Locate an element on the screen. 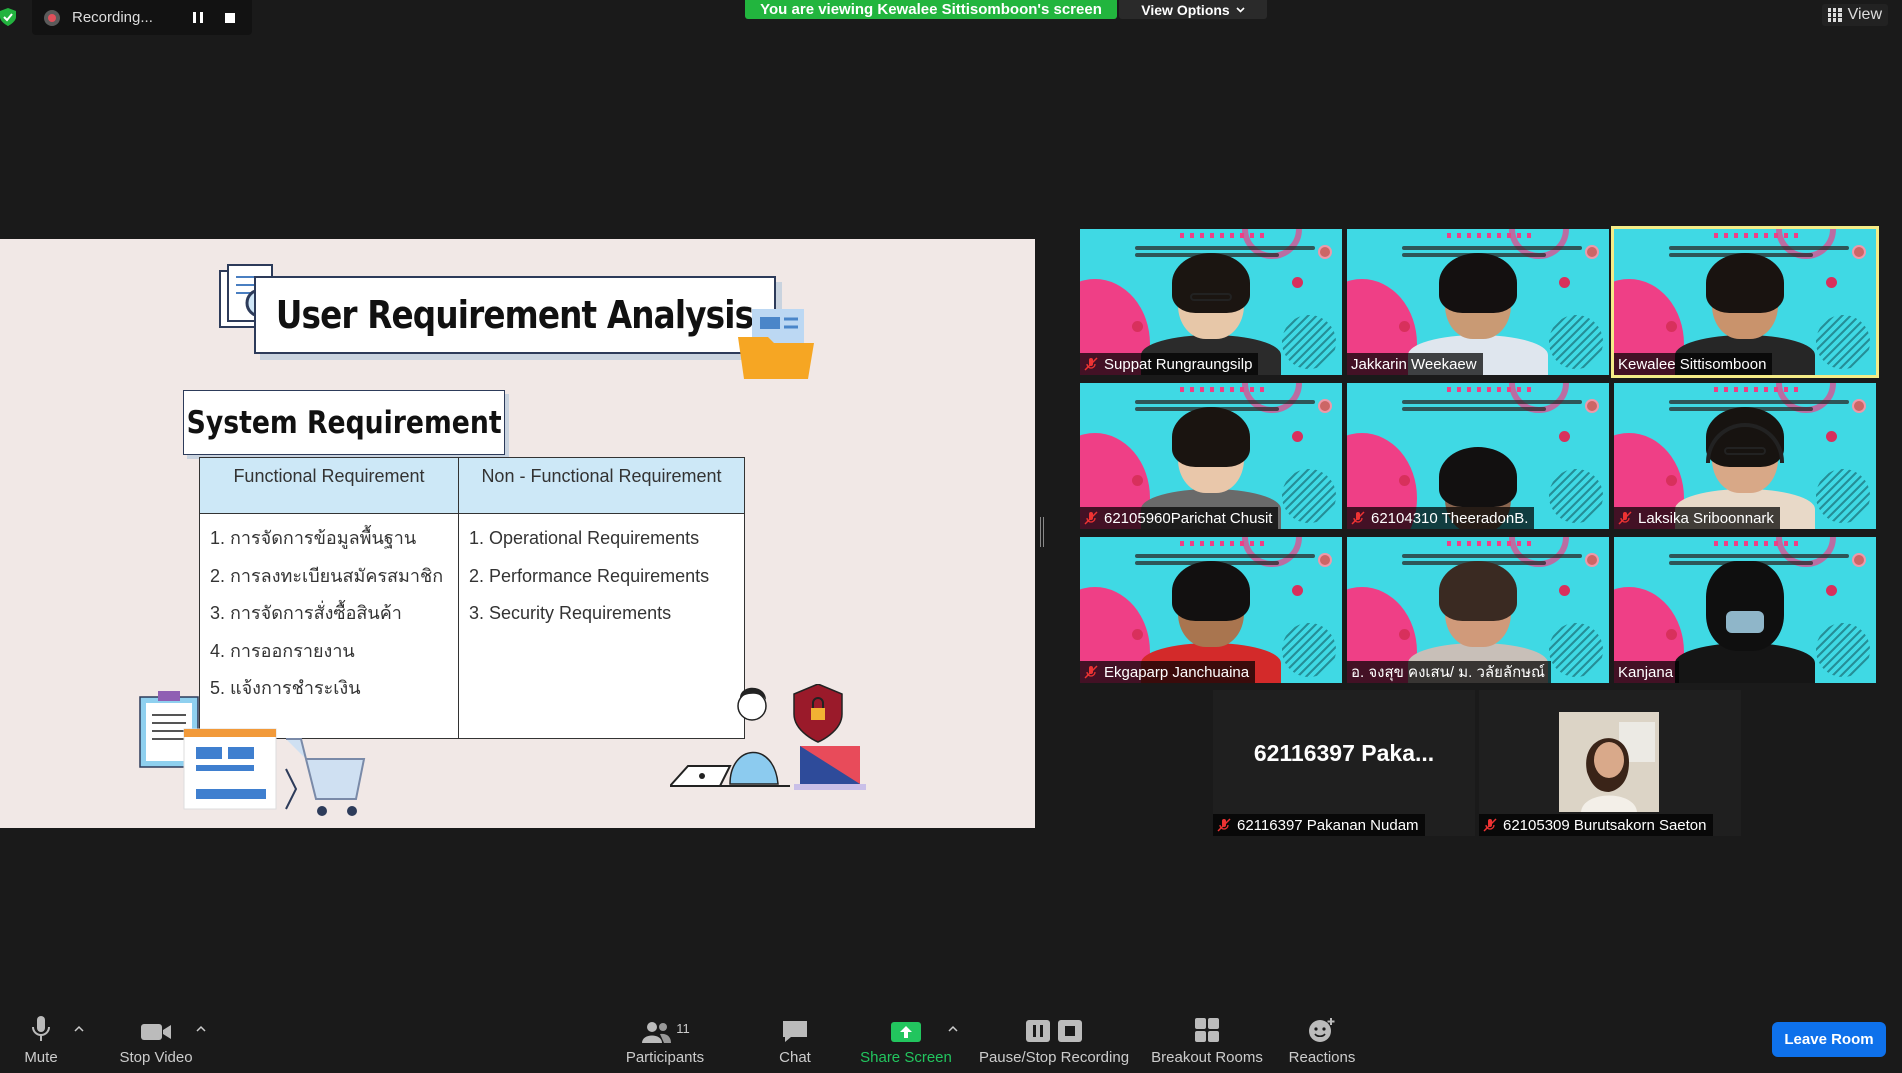 The width and height of the screenshot is (1902, 1073). chat-button: Chat is located at coordinates (795, 1037).